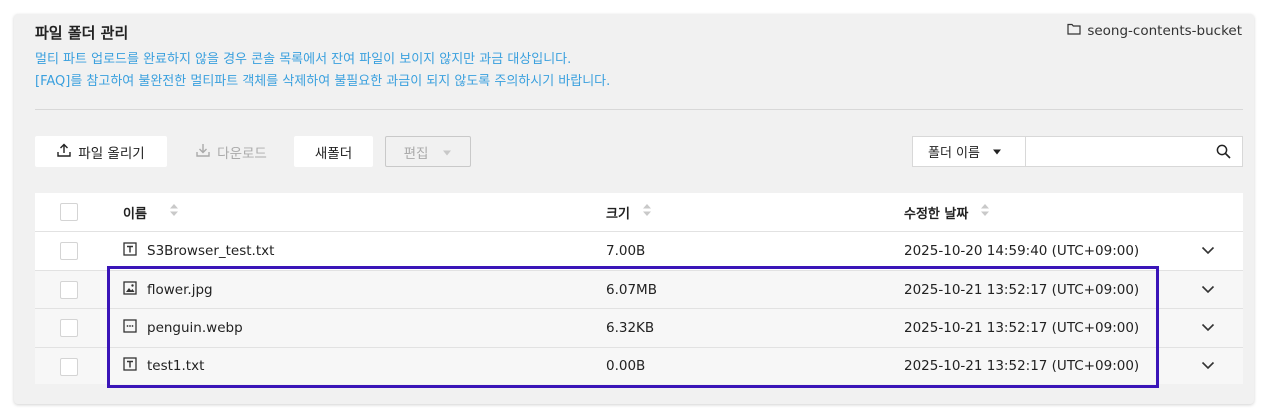  What do you see at coordinates (64, 152) in the screenshot?
I see `upload-icon` at bounding box center [64, 152].